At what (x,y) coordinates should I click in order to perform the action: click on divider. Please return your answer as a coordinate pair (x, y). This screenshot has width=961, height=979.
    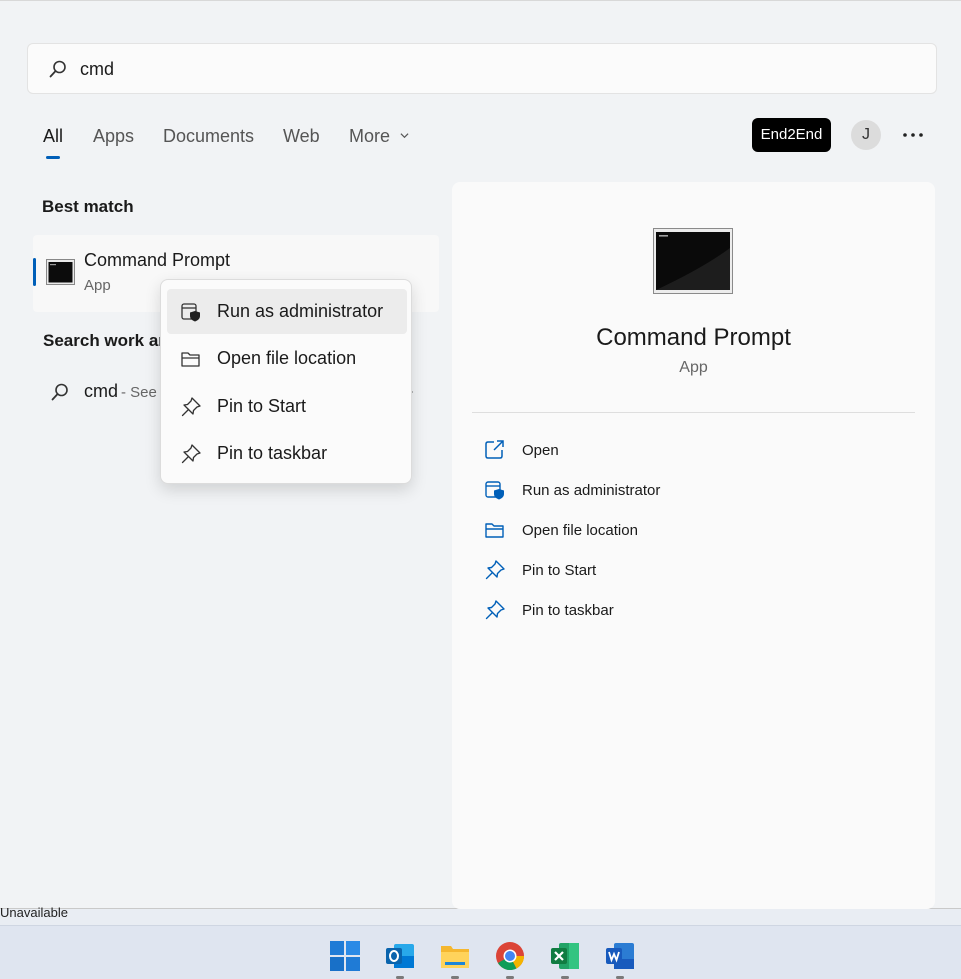
    Looking at the image, I should click on (693, 412).